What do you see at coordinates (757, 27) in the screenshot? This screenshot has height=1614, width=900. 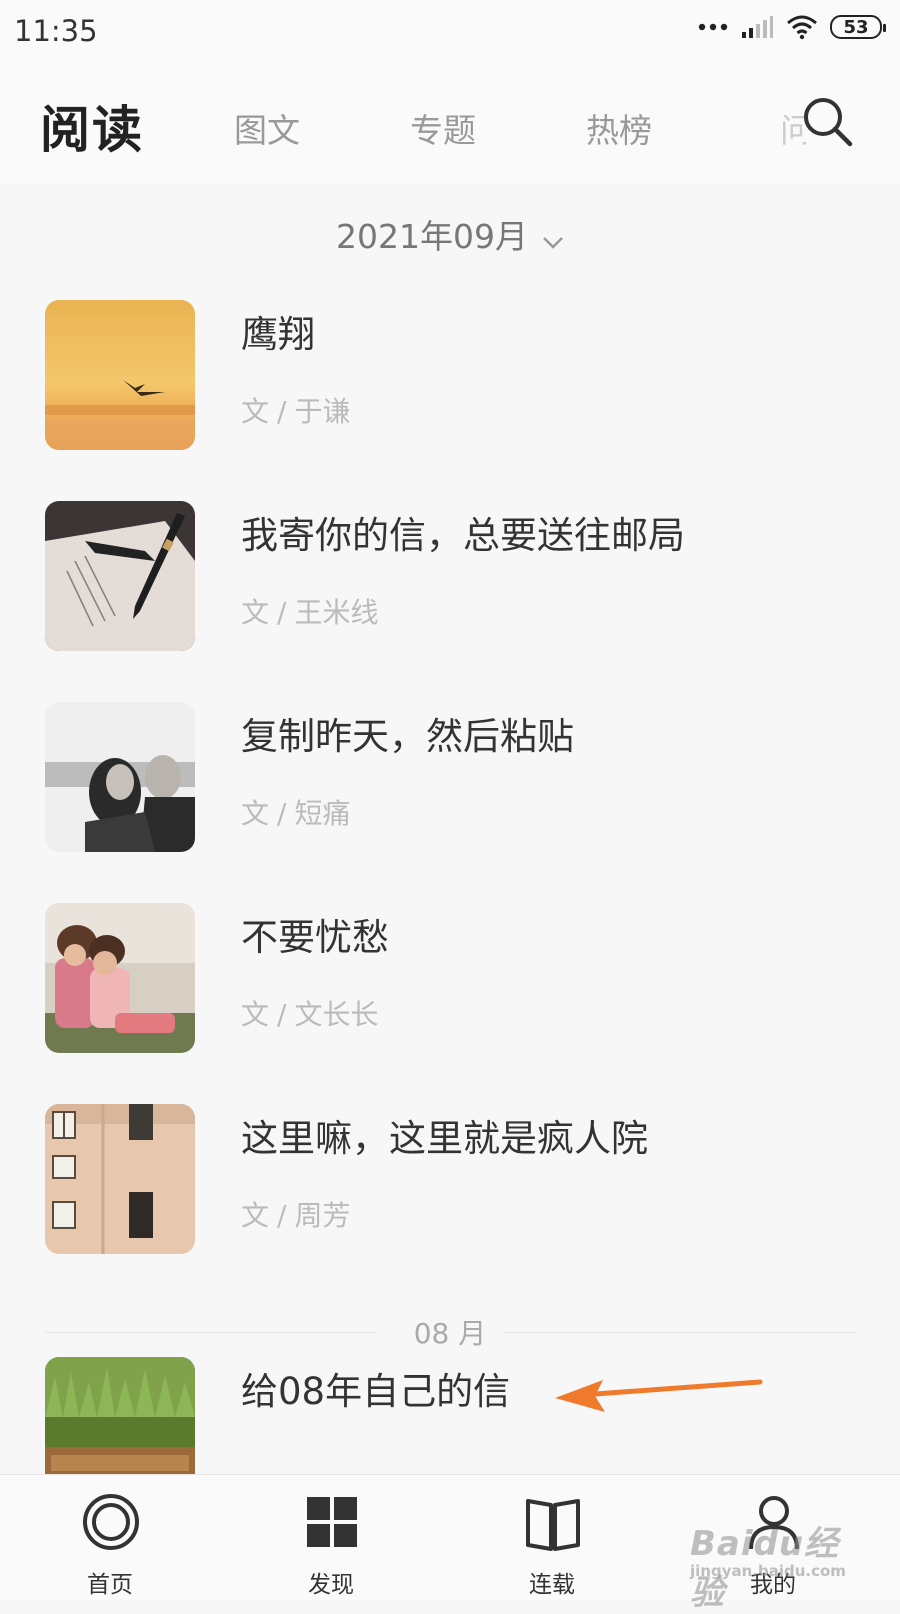 I see `signal-icon` at bounding box center [757, 27].